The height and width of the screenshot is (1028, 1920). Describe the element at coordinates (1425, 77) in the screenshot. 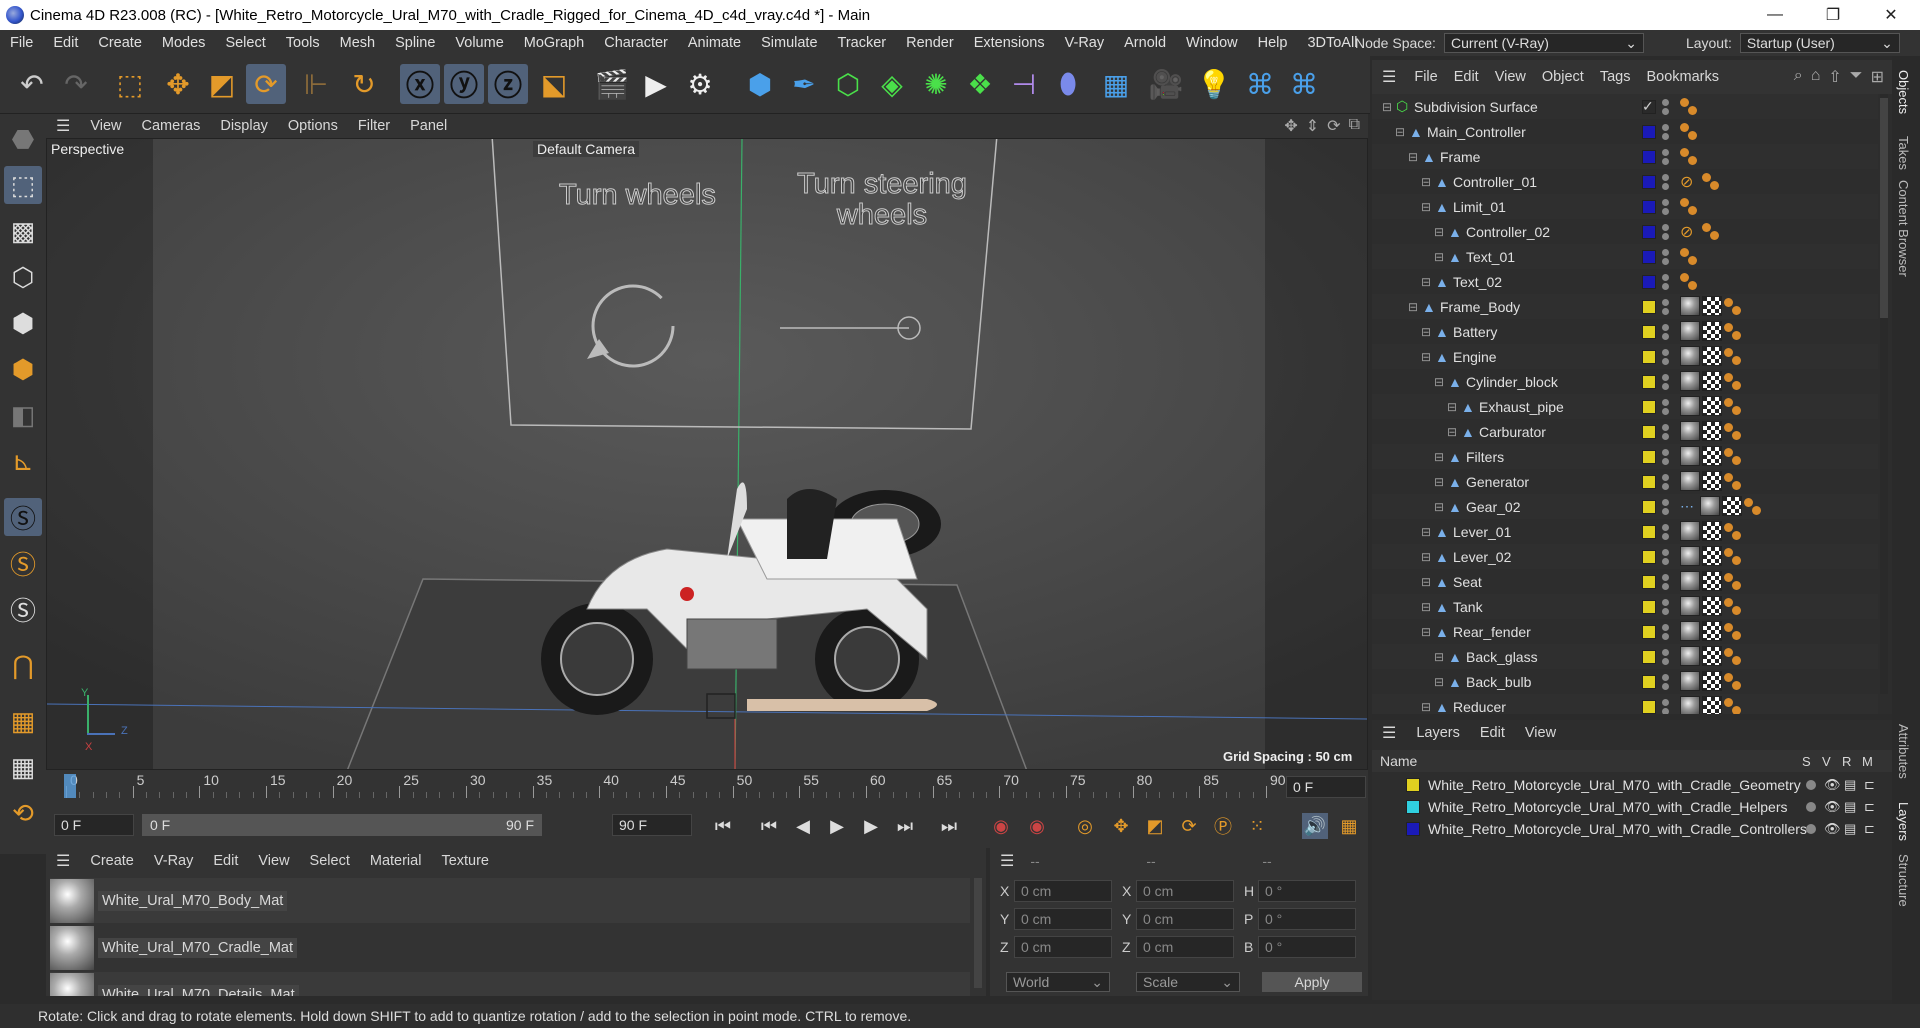

I see `object-menu-file: File` at that location.